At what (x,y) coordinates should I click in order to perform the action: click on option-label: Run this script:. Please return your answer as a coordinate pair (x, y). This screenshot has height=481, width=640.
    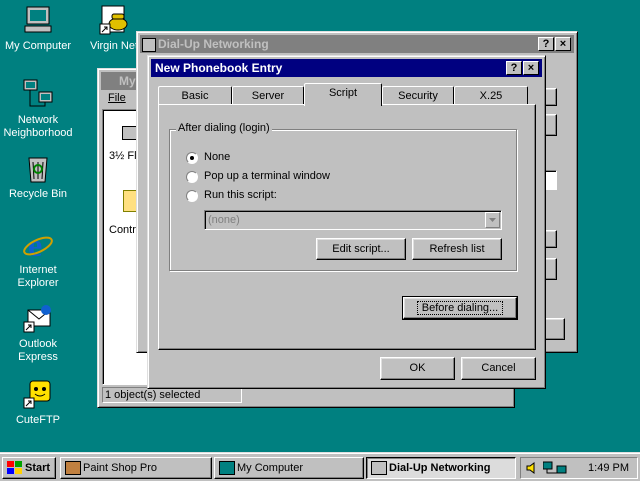
    Looking at the image, I should click on (240, 195).